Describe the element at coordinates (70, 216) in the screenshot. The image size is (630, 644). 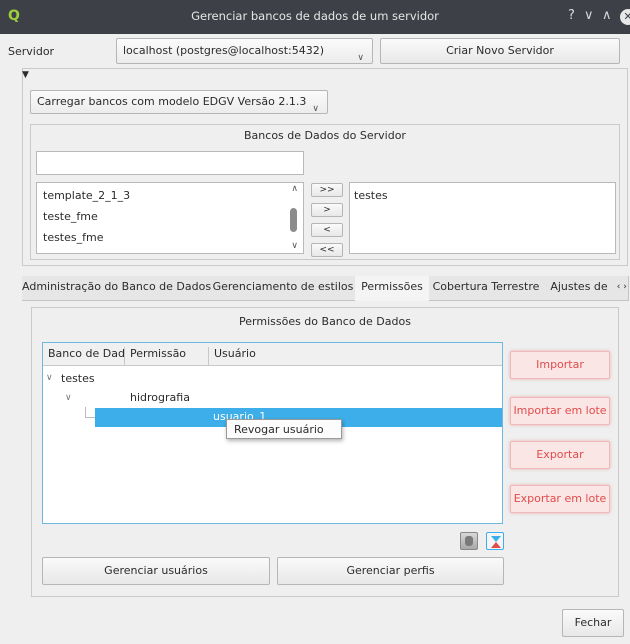
I see `list-item: teste_fme` at that location.